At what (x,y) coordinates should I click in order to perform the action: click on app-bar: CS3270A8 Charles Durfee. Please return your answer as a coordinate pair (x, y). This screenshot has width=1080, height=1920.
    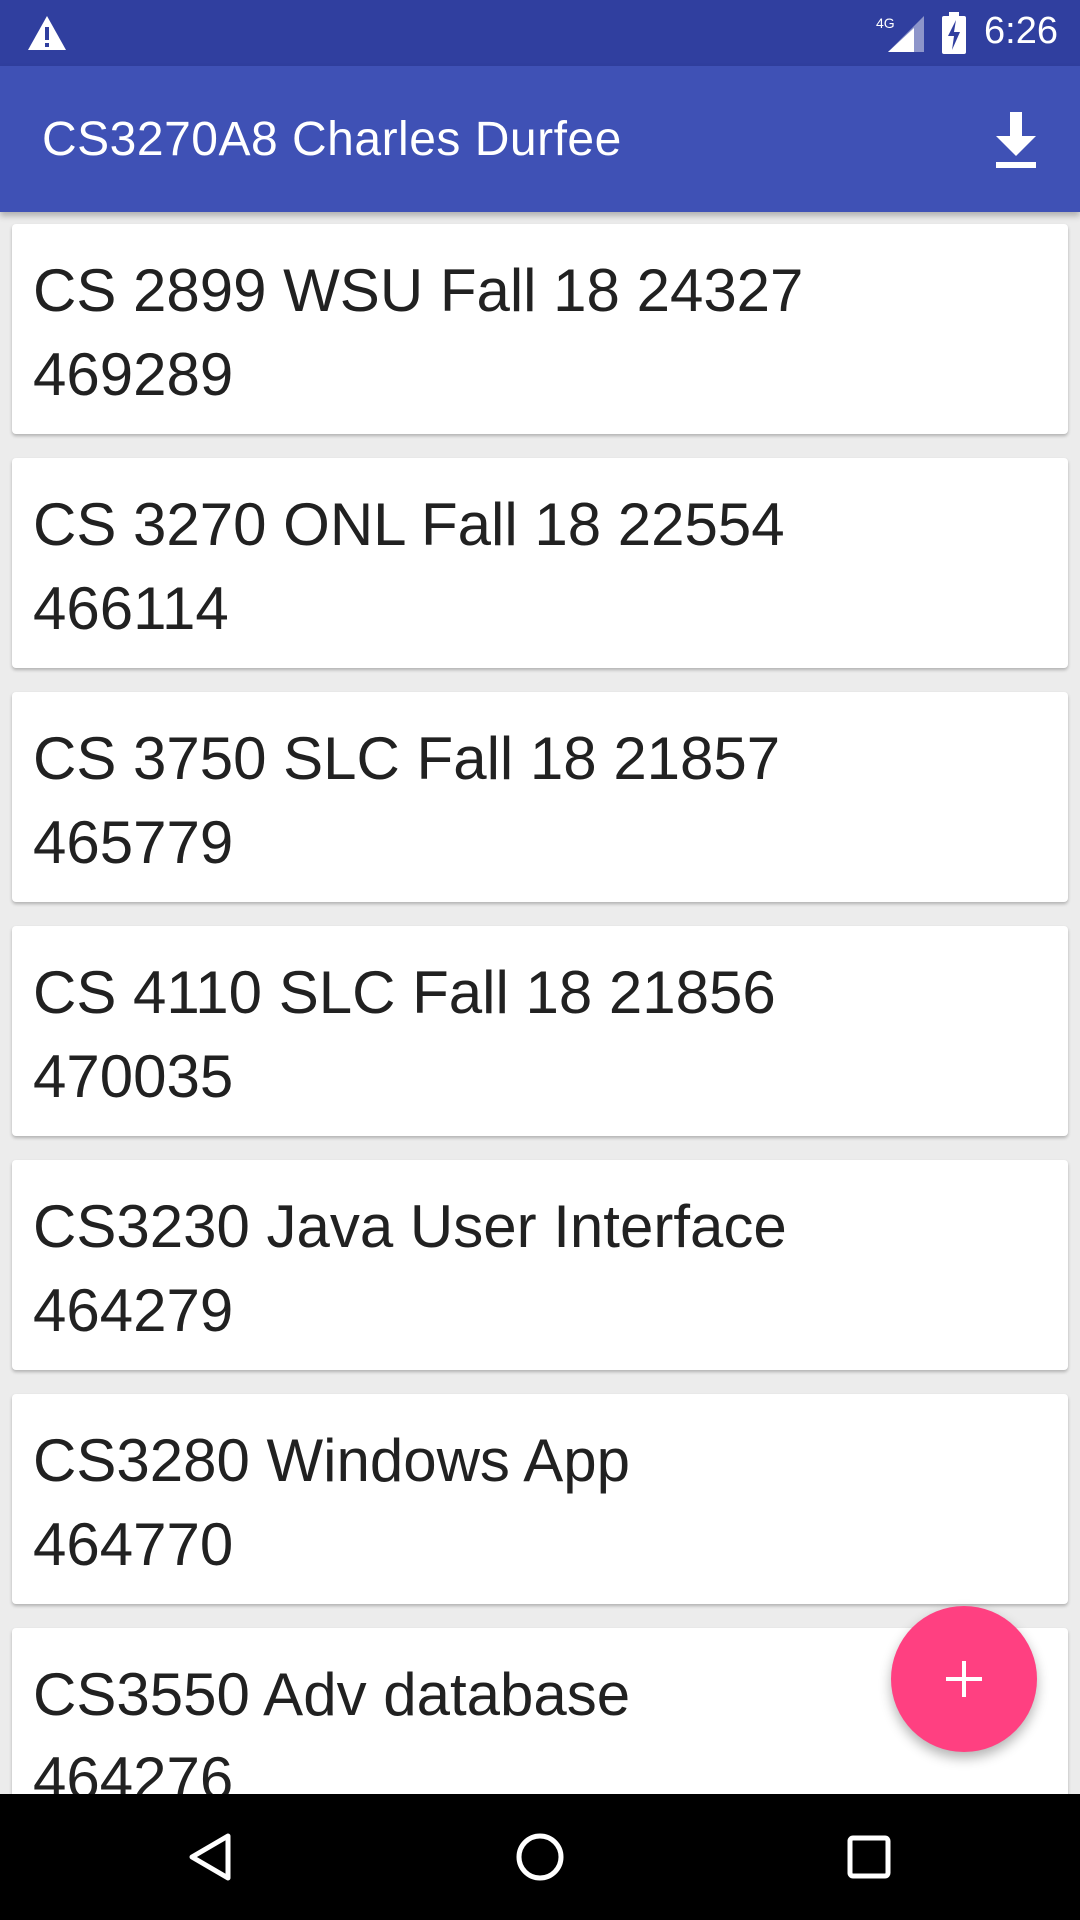
    Looking at the image, I should click on (540, 139).